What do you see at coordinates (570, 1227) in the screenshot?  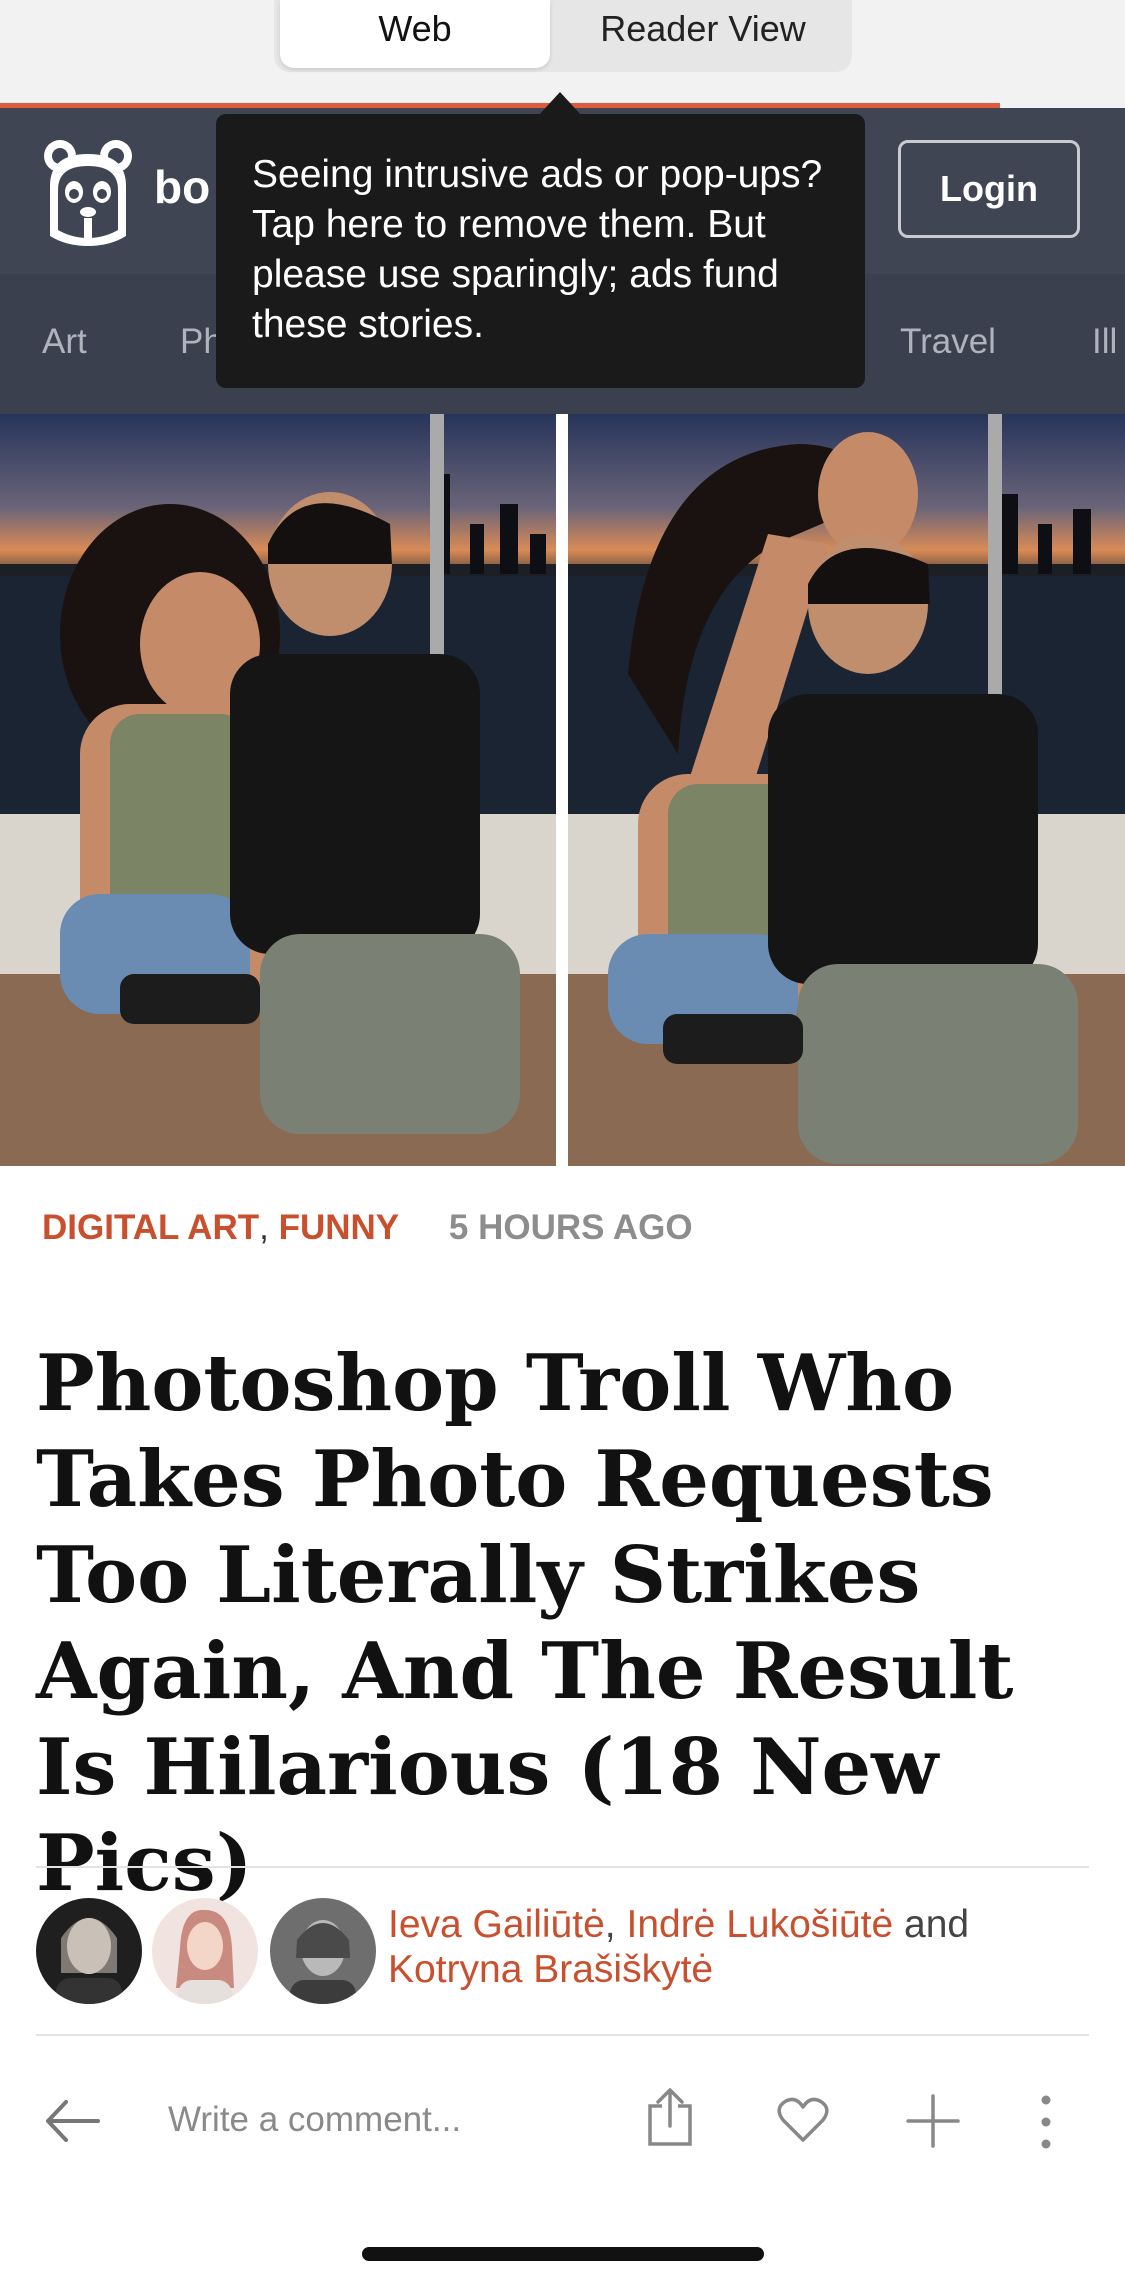 I see `post-time: 5 HOURS AGO` at bounding box center [570, 1227].